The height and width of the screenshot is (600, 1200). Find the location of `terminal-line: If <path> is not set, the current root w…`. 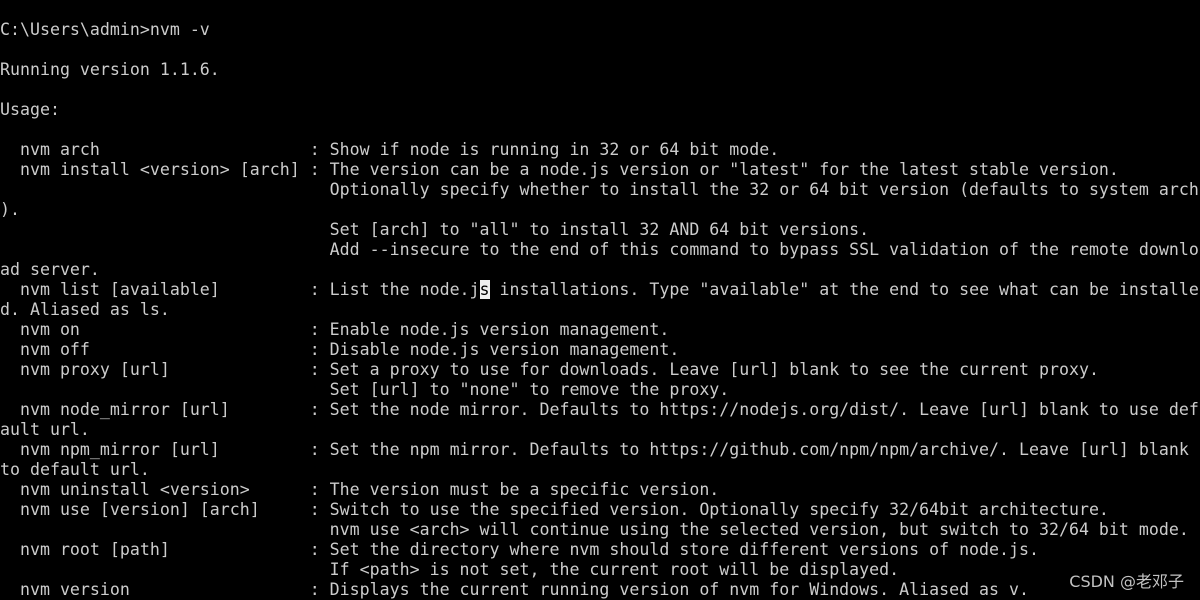

terminal-line: If <path> is not set, the current root w… is located at coordinates (450, 569).